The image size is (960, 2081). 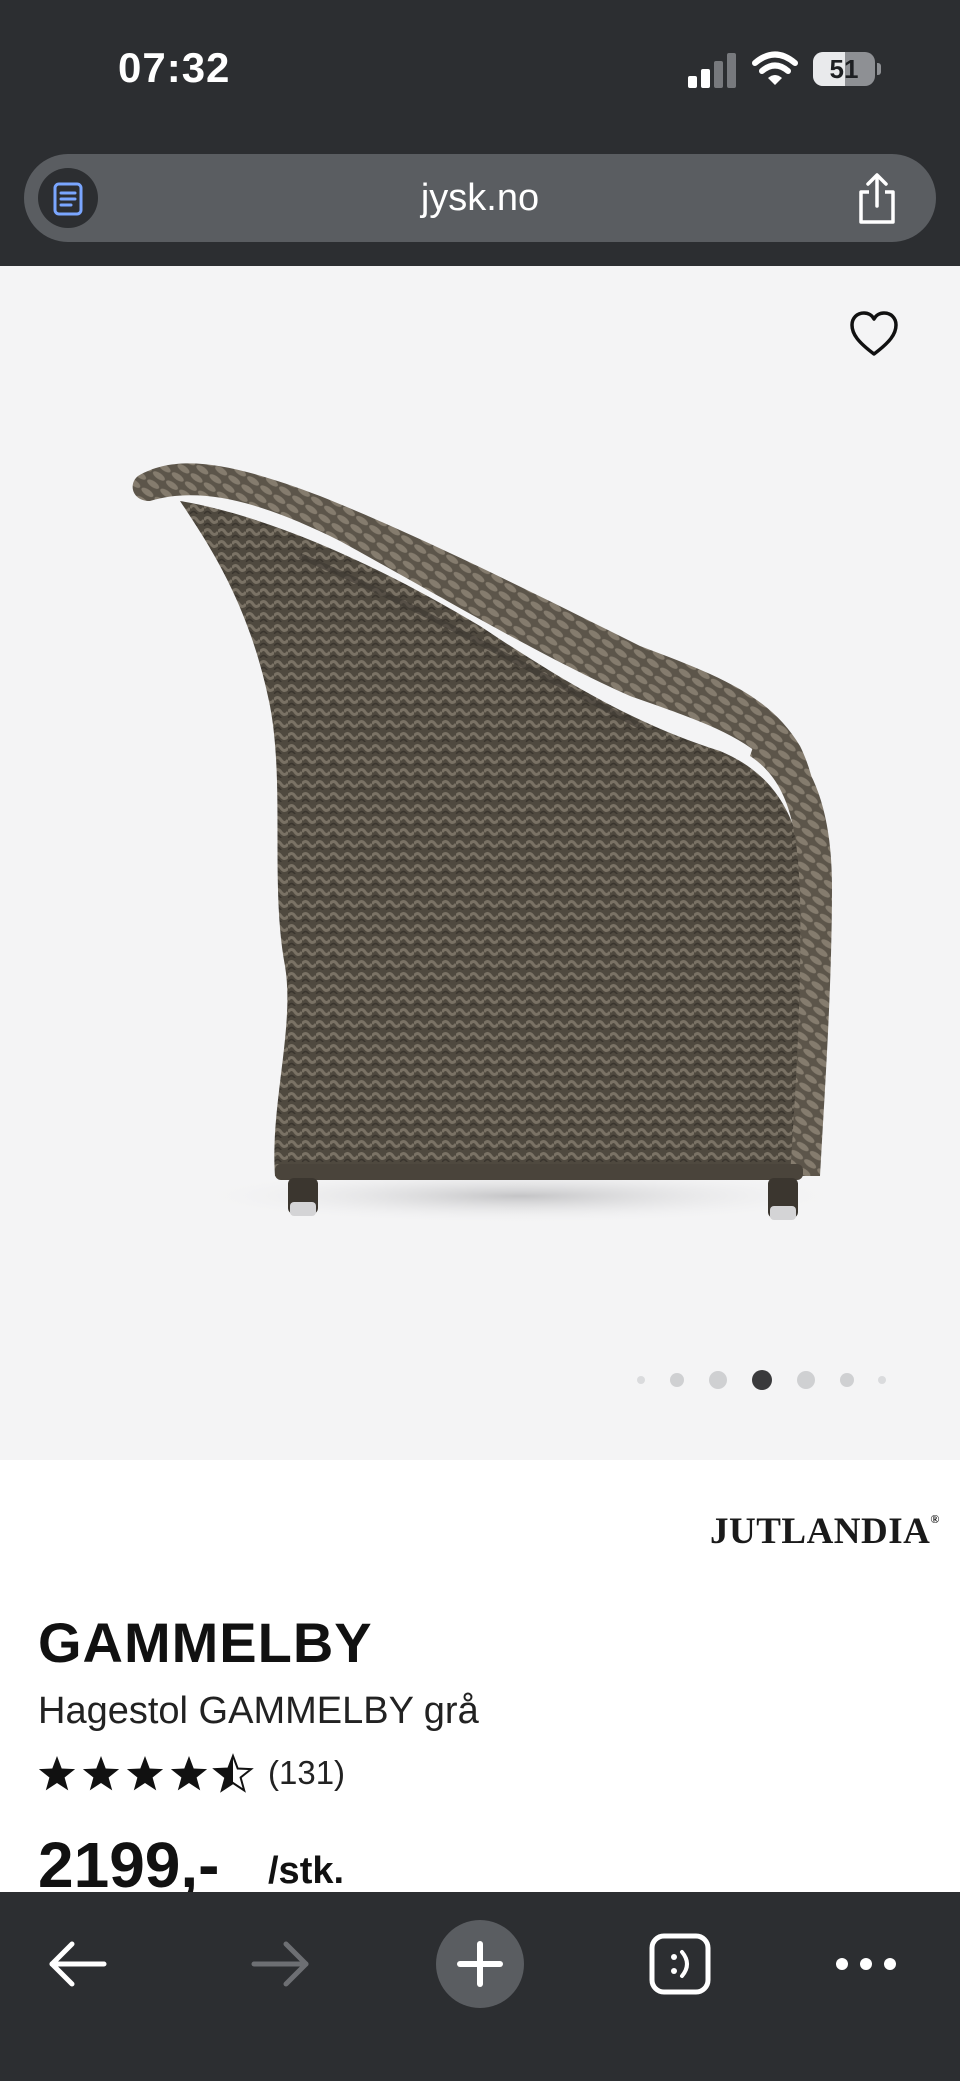 I want to click on share-icon, so click(x=877, y=198).